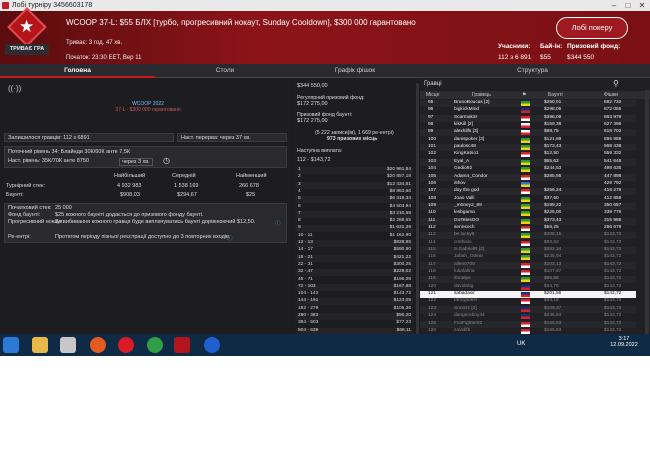  Describe the element at coordinates (528, 309) in the screenshot. I see `player-row: 123 Snoozz [3] $109,37 $143,72` at that location.